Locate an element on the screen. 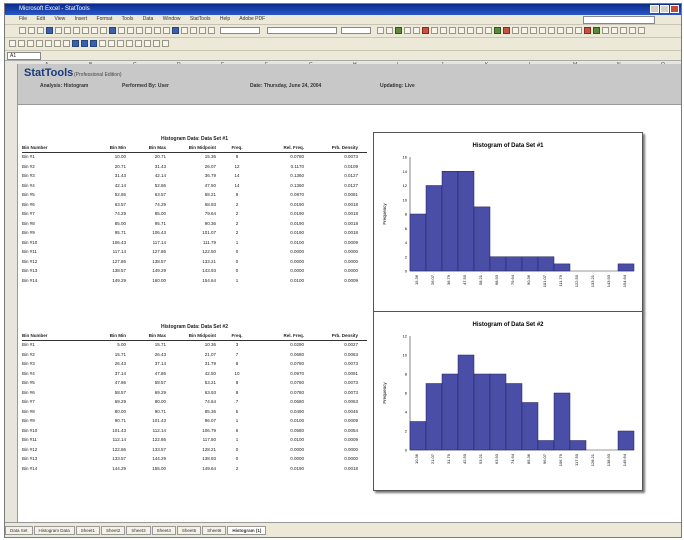  table-cell: 117.14 is located at coordinates (149, 242).